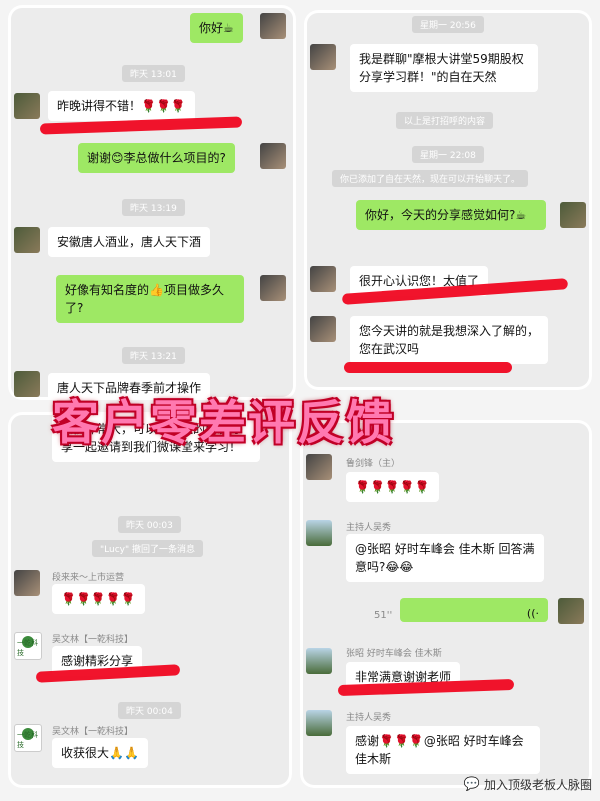 Image resolution: width=600 pixels, height=801 pixels. I want to click on system-notice: 以上是打招呼的内容, so click(445, 120).